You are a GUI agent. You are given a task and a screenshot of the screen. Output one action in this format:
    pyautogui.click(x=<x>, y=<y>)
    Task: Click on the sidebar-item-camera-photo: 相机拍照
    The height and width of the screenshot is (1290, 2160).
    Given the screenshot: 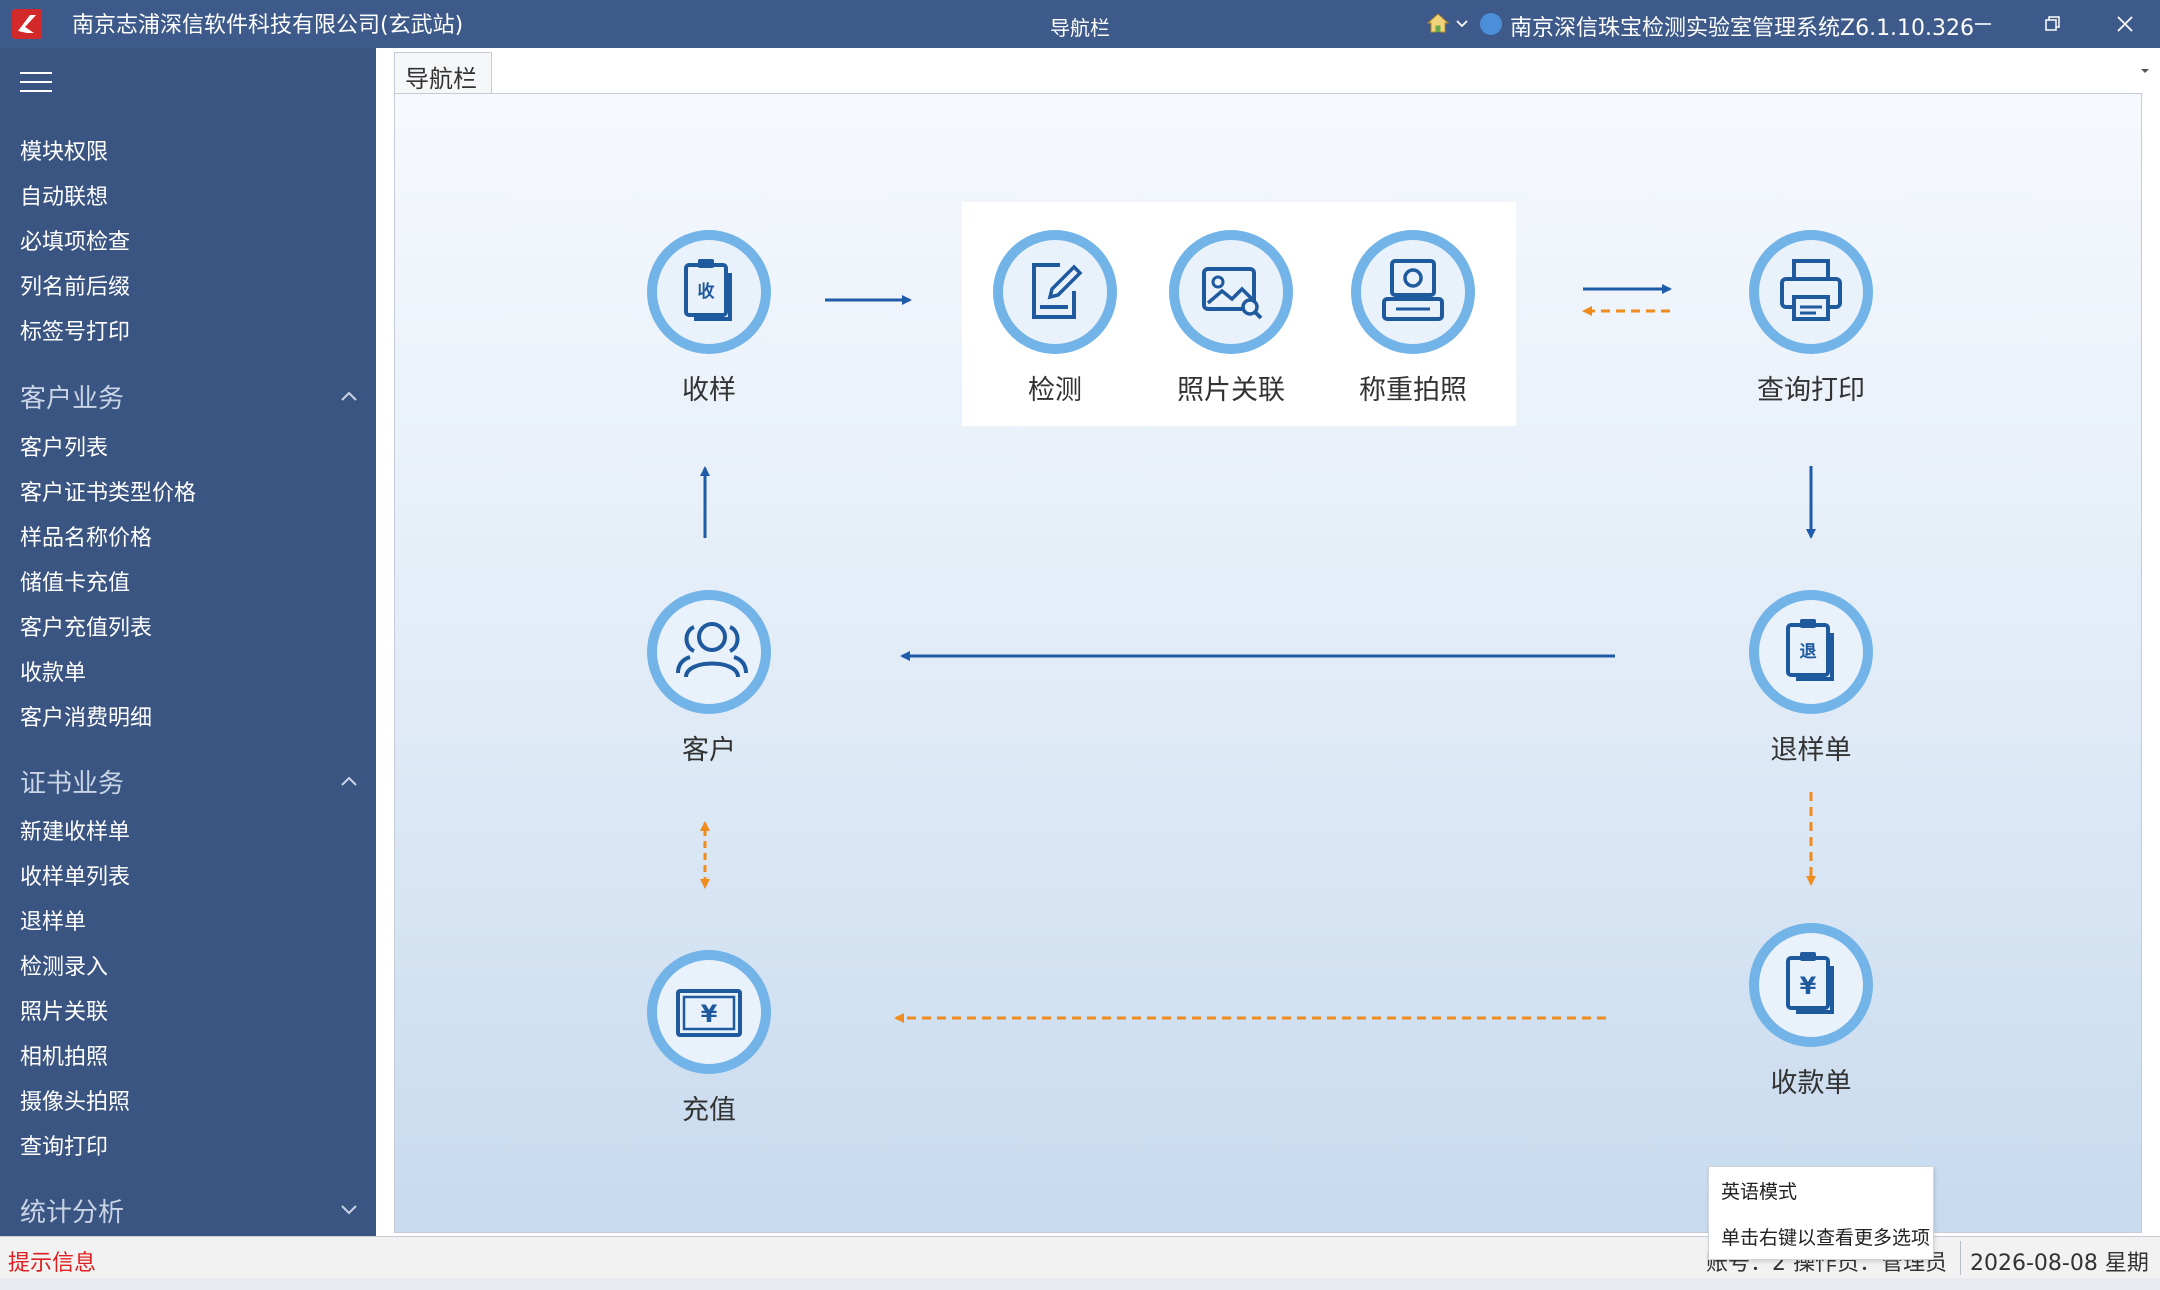 What is the action you would take?
    pyautogui.click(x=64, y=1055)
    